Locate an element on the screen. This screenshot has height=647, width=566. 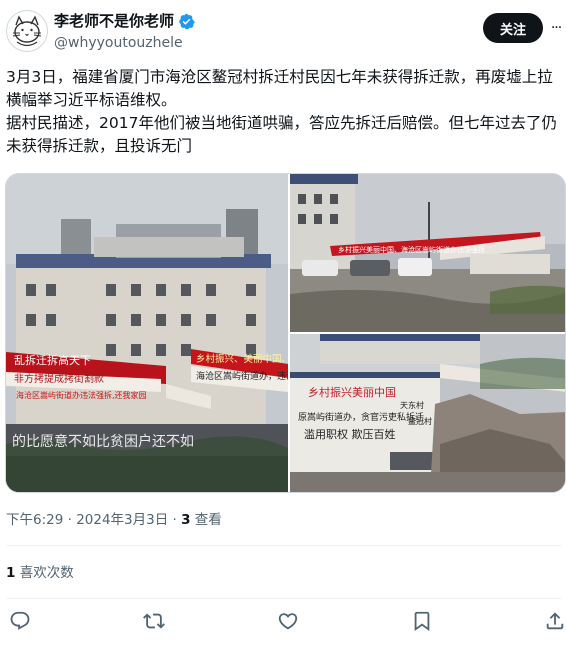
tweet-header: 李老师不是你老师 @whyyoutouzhele 关注 ··· is located at coordinates (283, 32).